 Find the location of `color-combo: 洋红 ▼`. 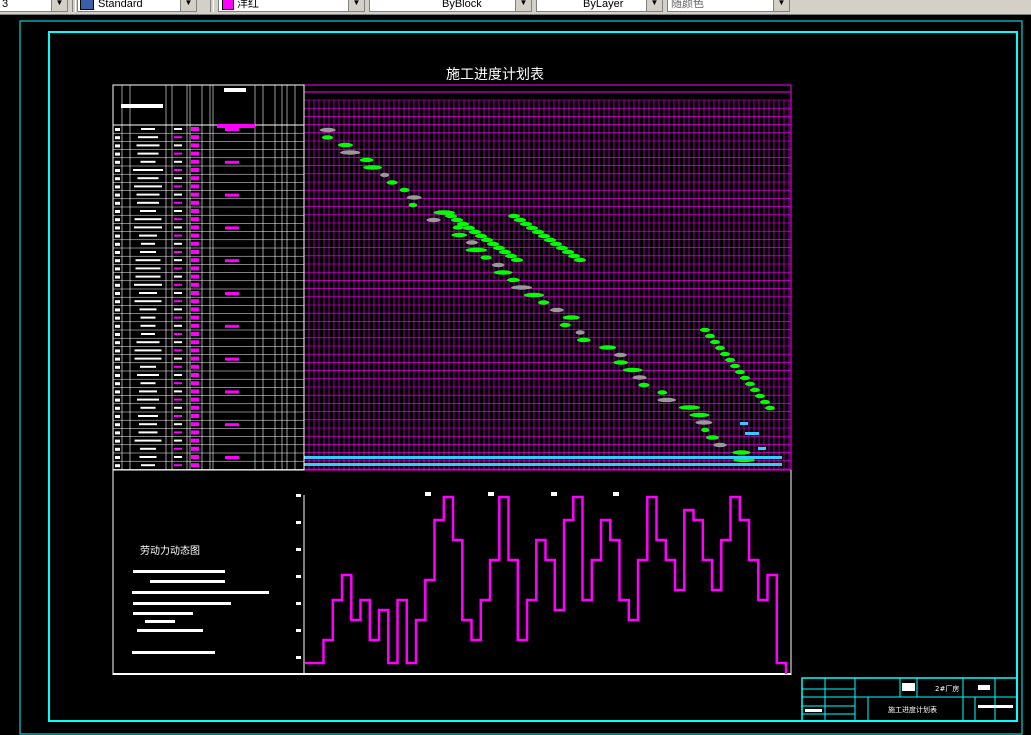

color-combo: 洋红 ▼ is located at coordinates (291, 6).